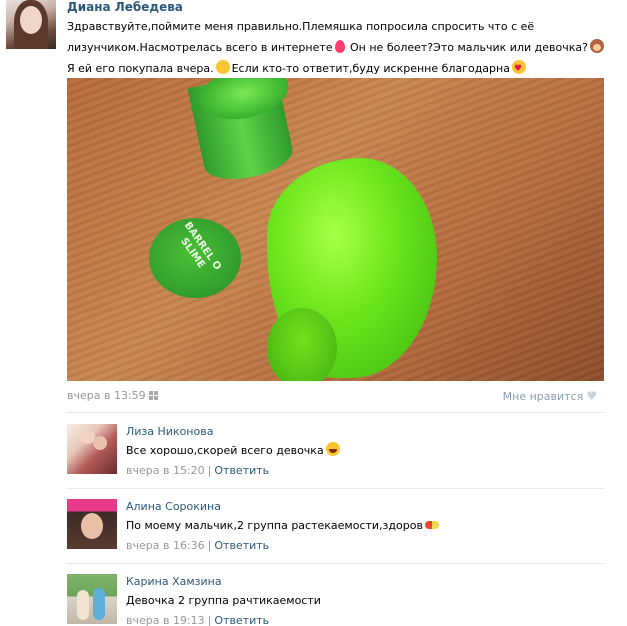  I want to click on comment-text-content: Все хорошо,скорей всего девочка, so click(225, 450).